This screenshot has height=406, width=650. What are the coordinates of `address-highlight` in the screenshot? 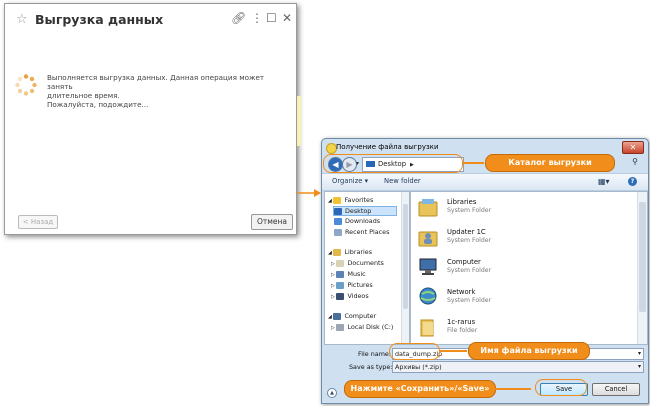 It's located at (393, 163).